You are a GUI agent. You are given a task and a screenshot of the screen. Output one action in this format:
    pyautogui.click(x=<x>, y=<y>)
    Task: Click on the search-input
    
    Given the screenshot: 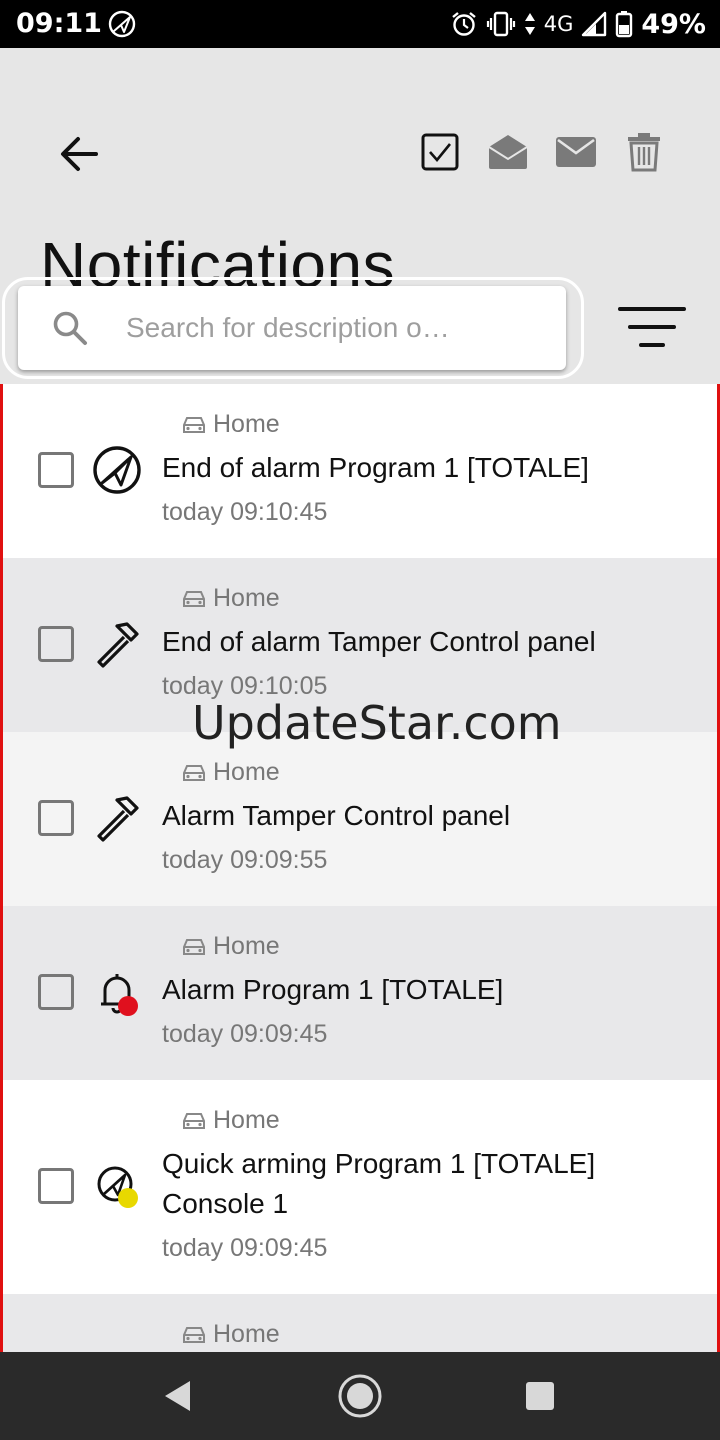 What is the action you would take?
    pyautogui.click(x=336, y=328)
    